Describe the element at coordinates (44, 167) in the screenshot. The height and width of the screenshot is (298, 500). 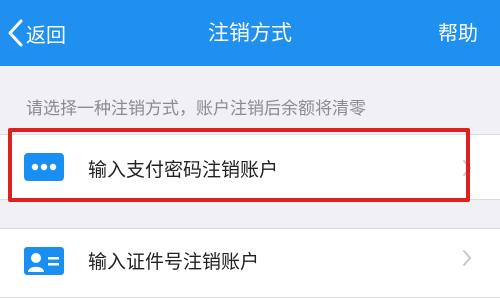
I see `password-dots-icon` at that location.